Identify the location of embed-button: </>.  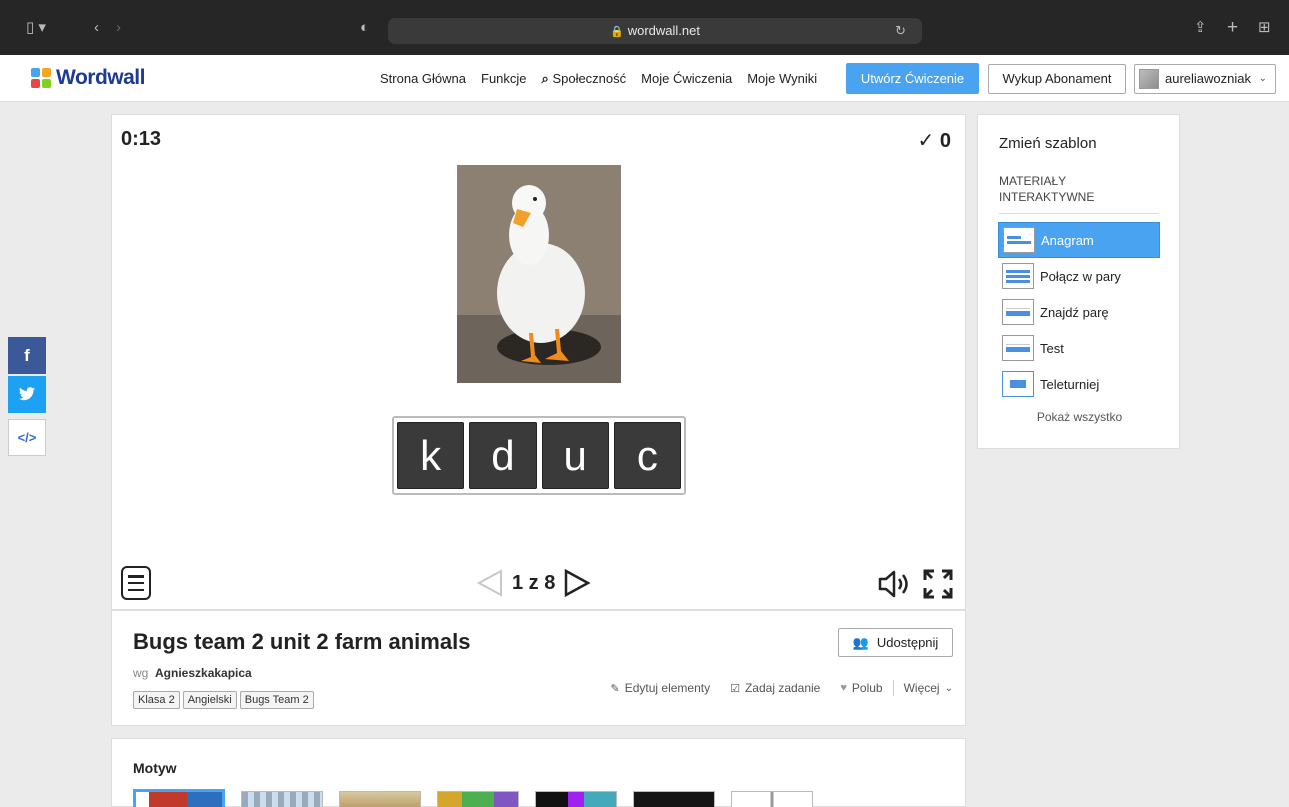
(27, 437).